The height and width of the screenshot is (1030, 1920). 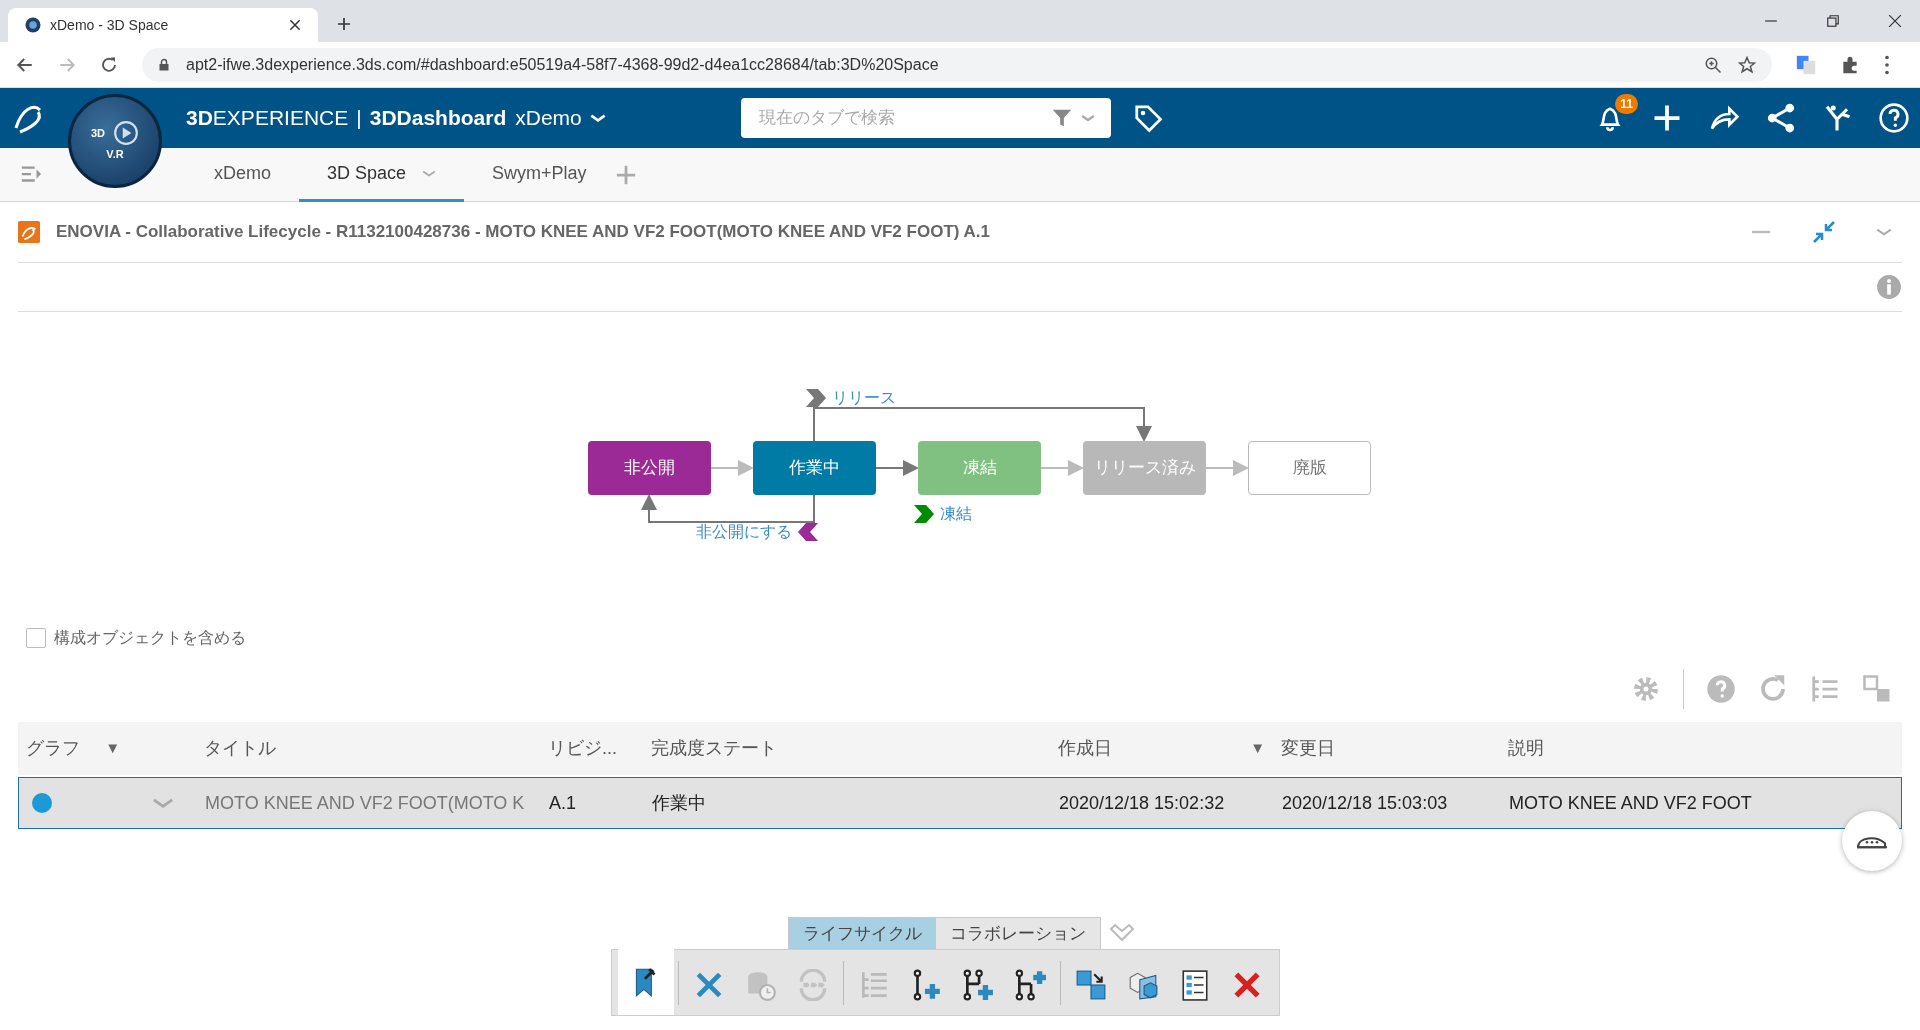 What do you see at coordinates (242, 174) in the screenshot?
I see `dashboard-tab: xDemo` at bounding box center [242, 174].